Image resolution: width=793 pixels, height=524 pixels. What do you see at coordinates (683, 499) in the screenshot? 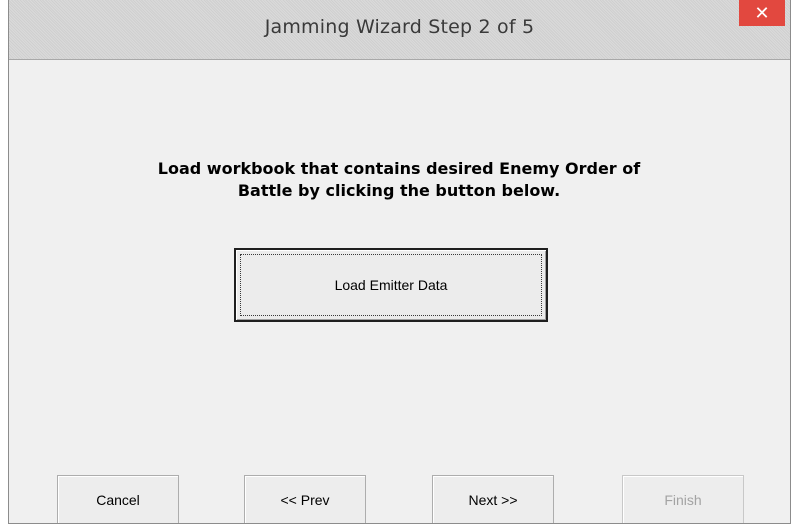
I see `finish-button: Finish` at bounding box center [683, 499].